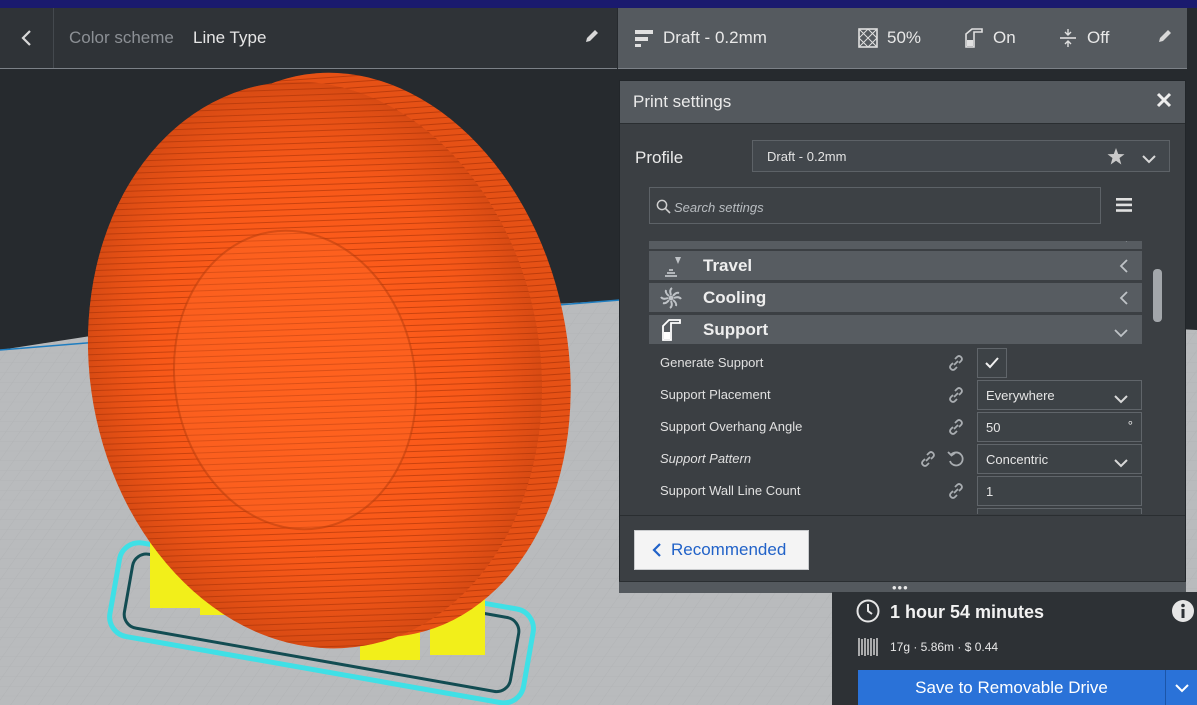 The height and width of the screenshot is (705, 1197). Describe the element at coordinates (955, 459) in the screenshot. I see `reset-icon` at that location.